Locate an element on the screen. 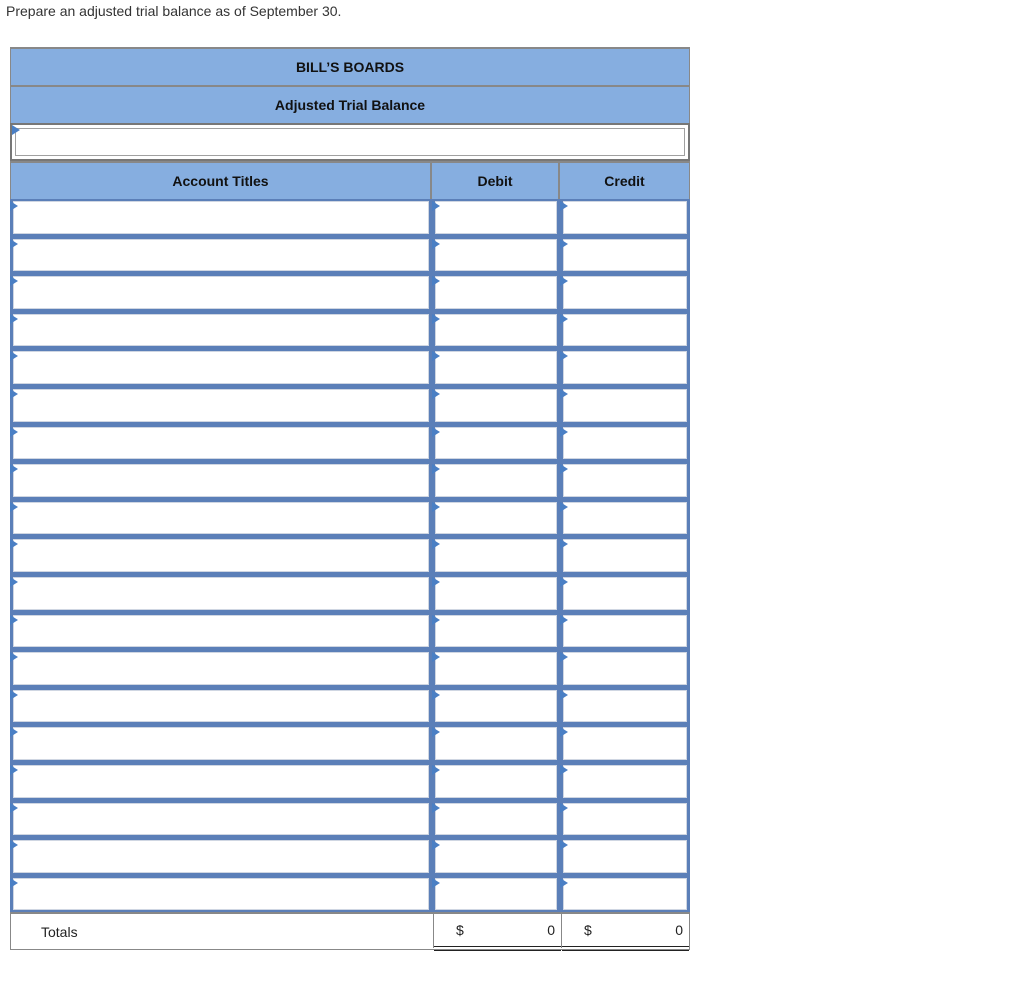  column-header-credit-label: Credit is located at coordinates (624, 181).